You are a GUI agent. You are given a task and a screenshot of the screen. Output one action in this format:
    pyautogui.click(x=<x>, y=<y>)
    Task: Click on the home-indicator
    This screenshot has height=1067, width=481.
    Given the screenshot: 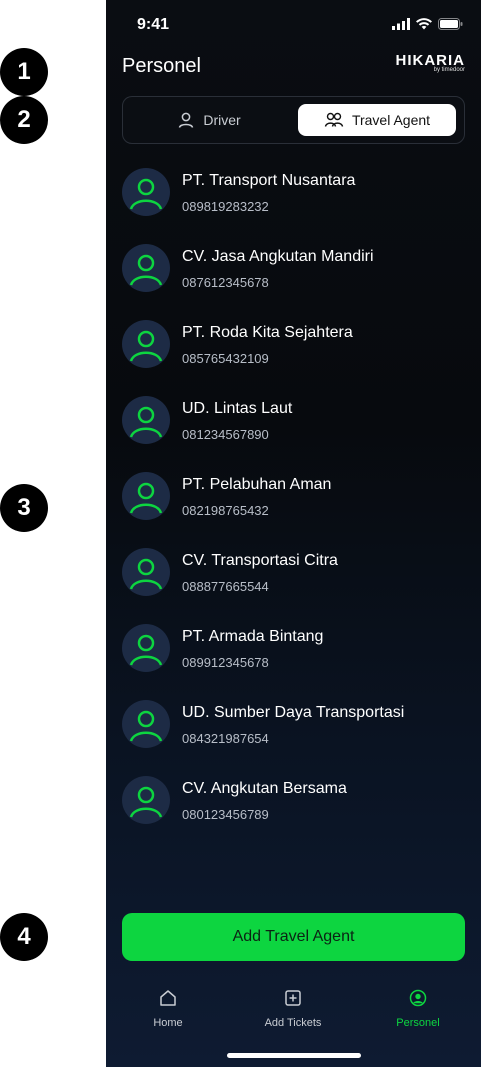 What is the action you would take?
    pyautogui.click(x=294, y=1055)
    